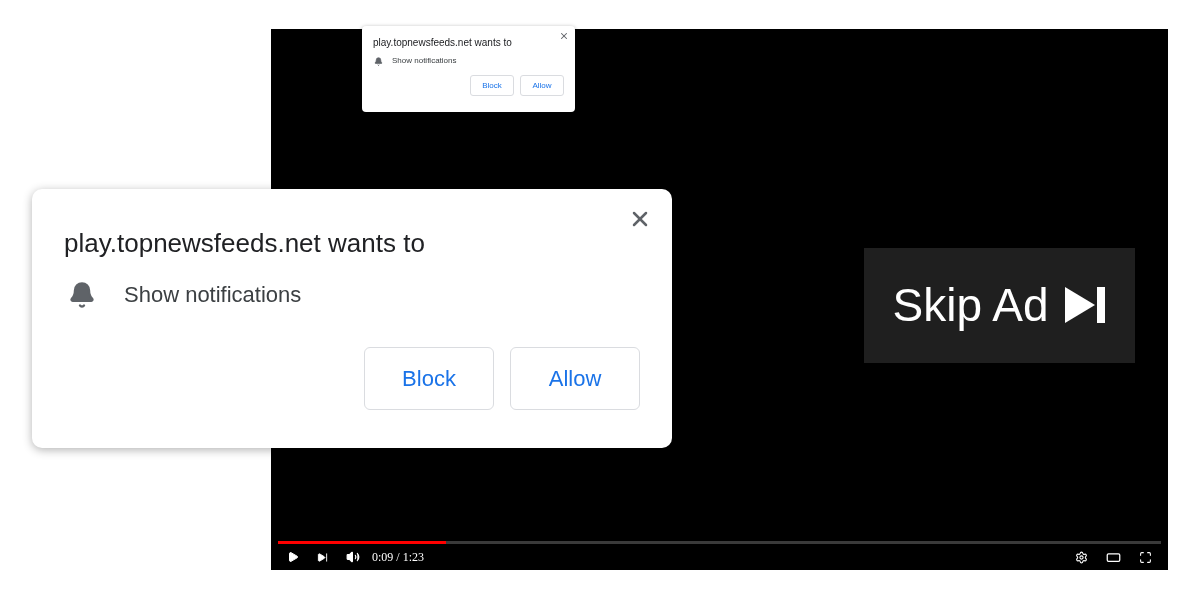 Image resolution: width=1200 pixels, height=598 pixels. What do you see at coordinates (398, 557) in the screenshot?
I see `time-display: 0:09 / 1:23` at bounding box center [398, 557].